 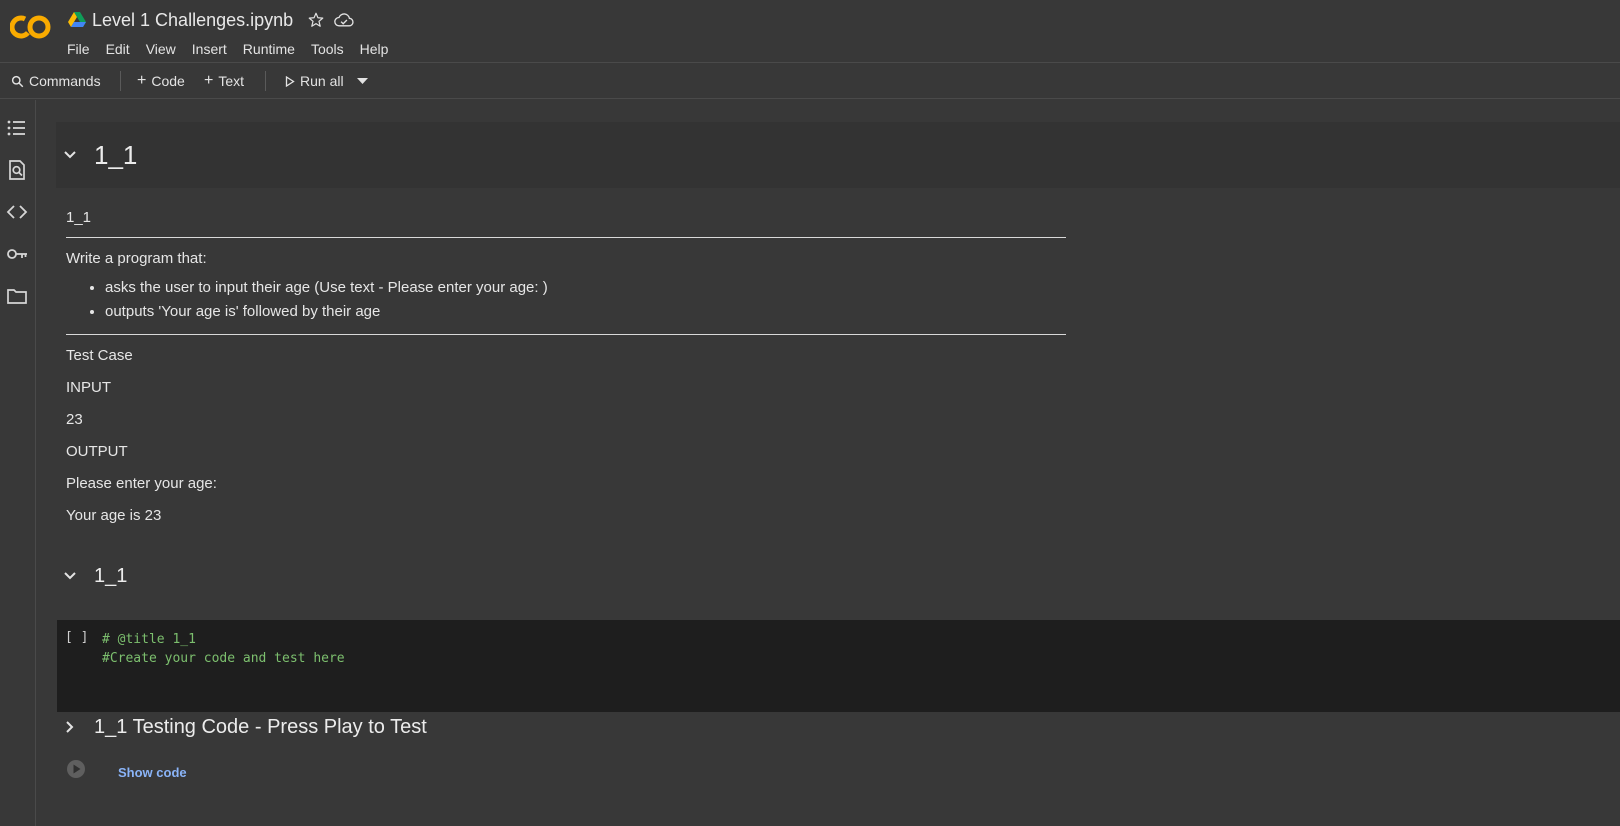 What do you see at coordinates (76, 769) in the screenshot?
I see `run-cell-play-icon` at bounding box center [76, 769].